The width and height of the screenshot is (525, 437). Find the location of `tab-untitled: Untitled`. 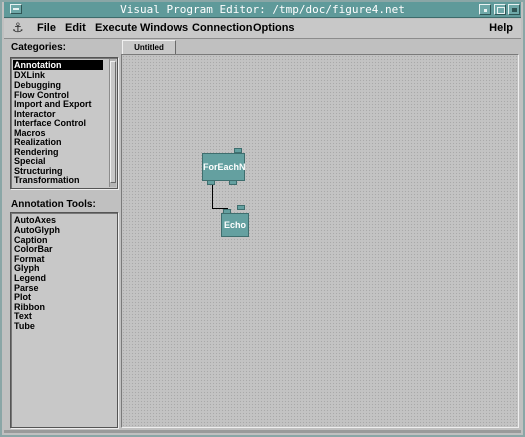

tab-untitled: Untitled is located at coordinates (149, 47).